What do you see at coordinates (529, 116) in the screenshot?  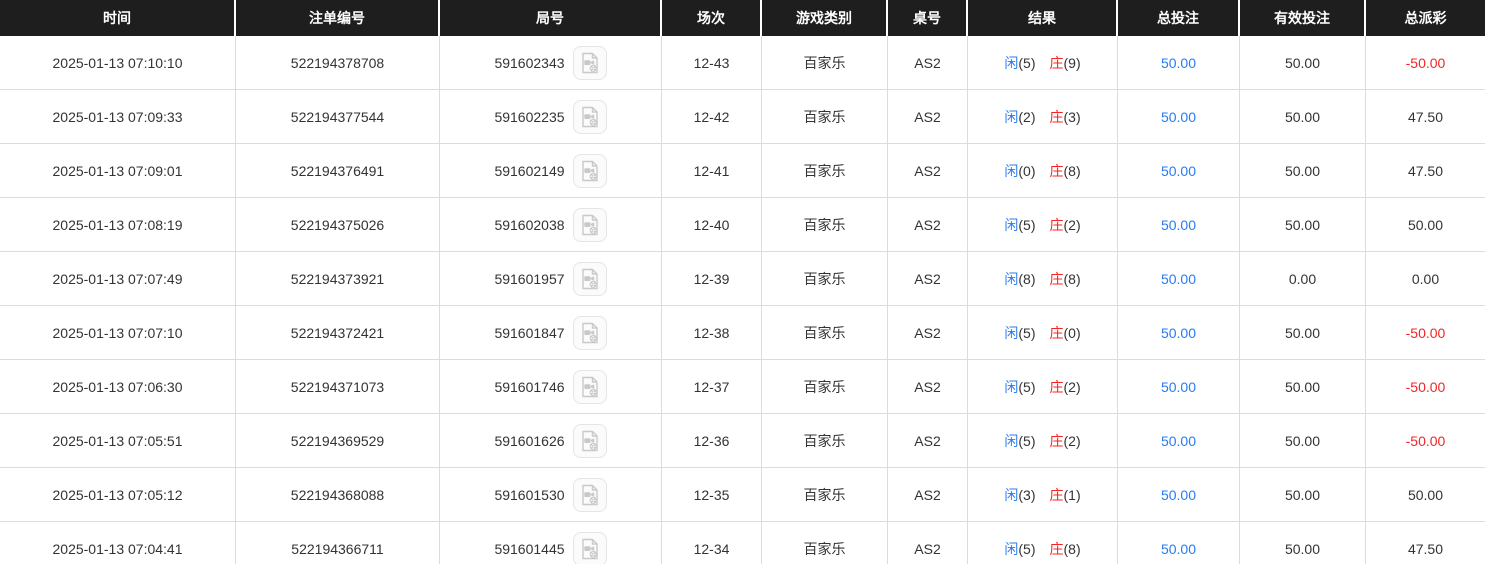 I see `round-number: 591602235` at bounding box center [529, 116].